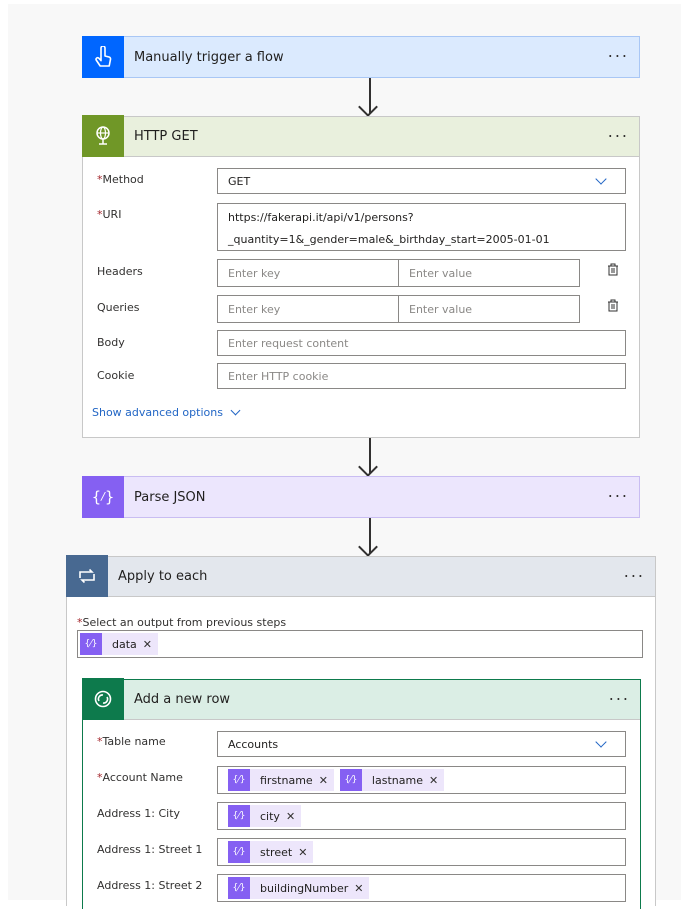  What do you see at coordinates (209, 57) in the screenshot?
I see `trigger-title: Manually trigger a flow` at bounding box center [209, 57].